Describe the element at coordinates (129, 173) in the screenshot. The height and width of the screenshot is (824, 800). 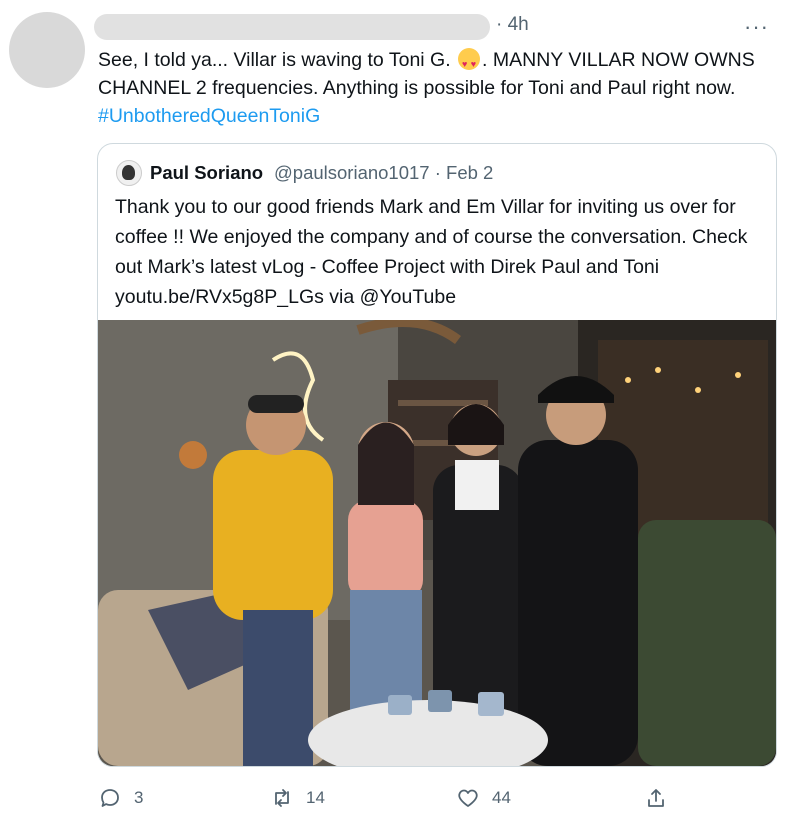
I see `quoted-avatar` at that location.